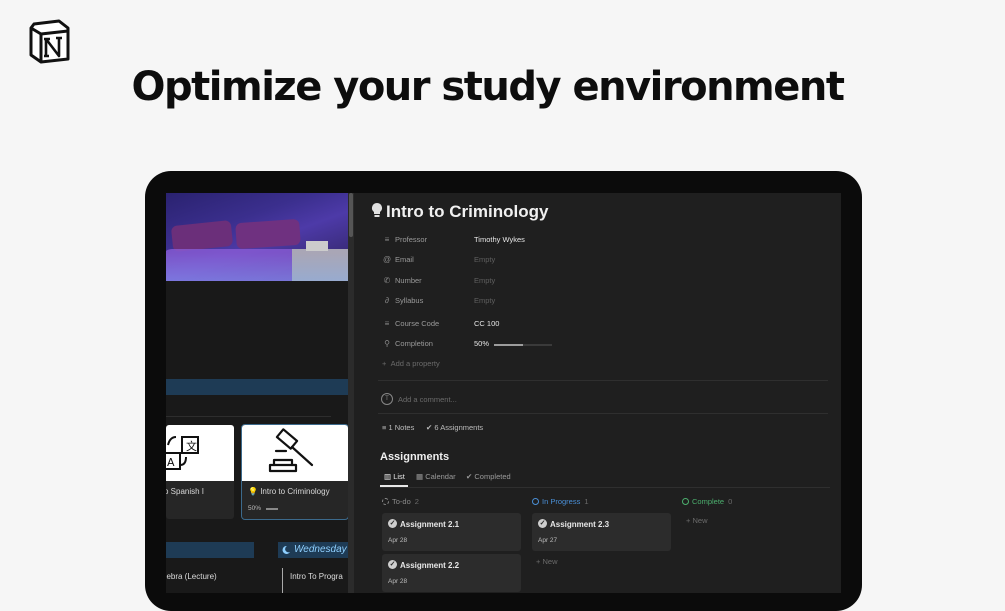 This screenshot has width=1005, height=611. I want to click on add-property-button: + Add a property, so click(411, 363).